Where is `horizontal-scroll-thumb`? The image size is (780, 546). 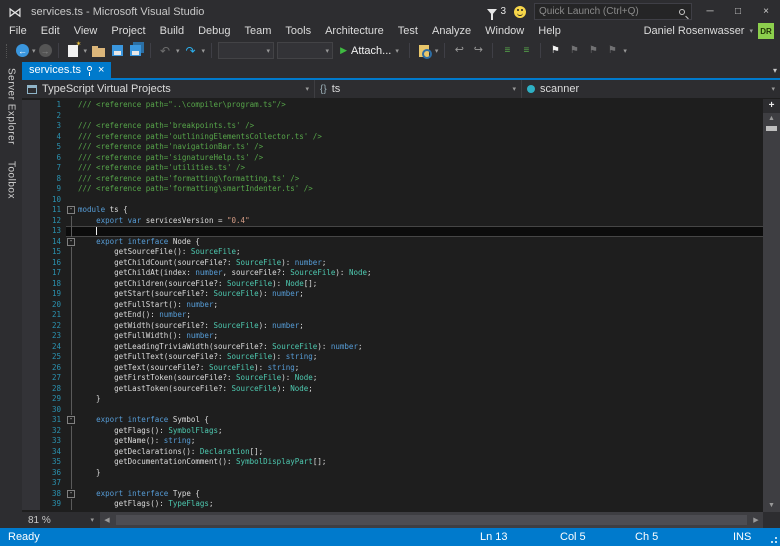 horizontal-scroll-thumb is located at coordinates (431, 520).